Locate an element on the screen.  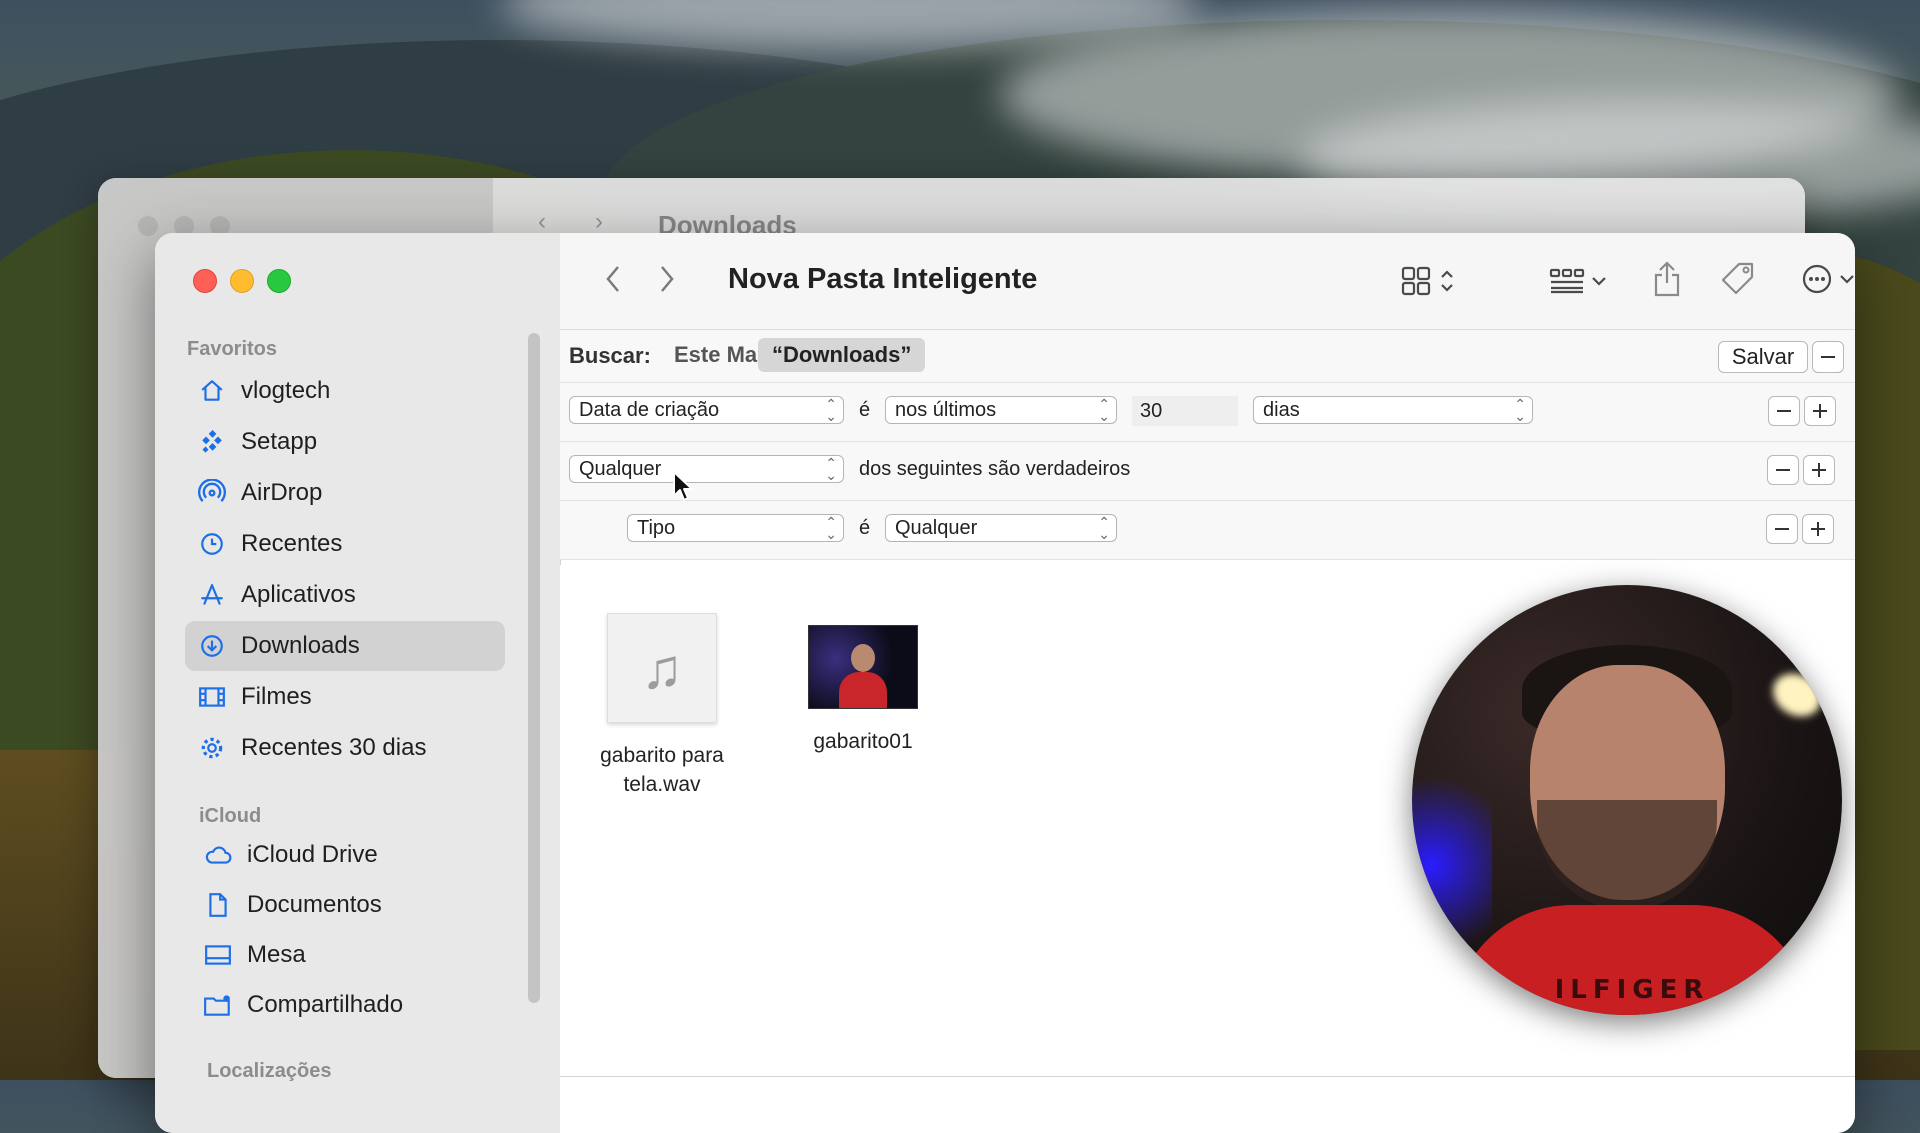
sidebar-item-label: Documentos is located at coordinates (314, 904).